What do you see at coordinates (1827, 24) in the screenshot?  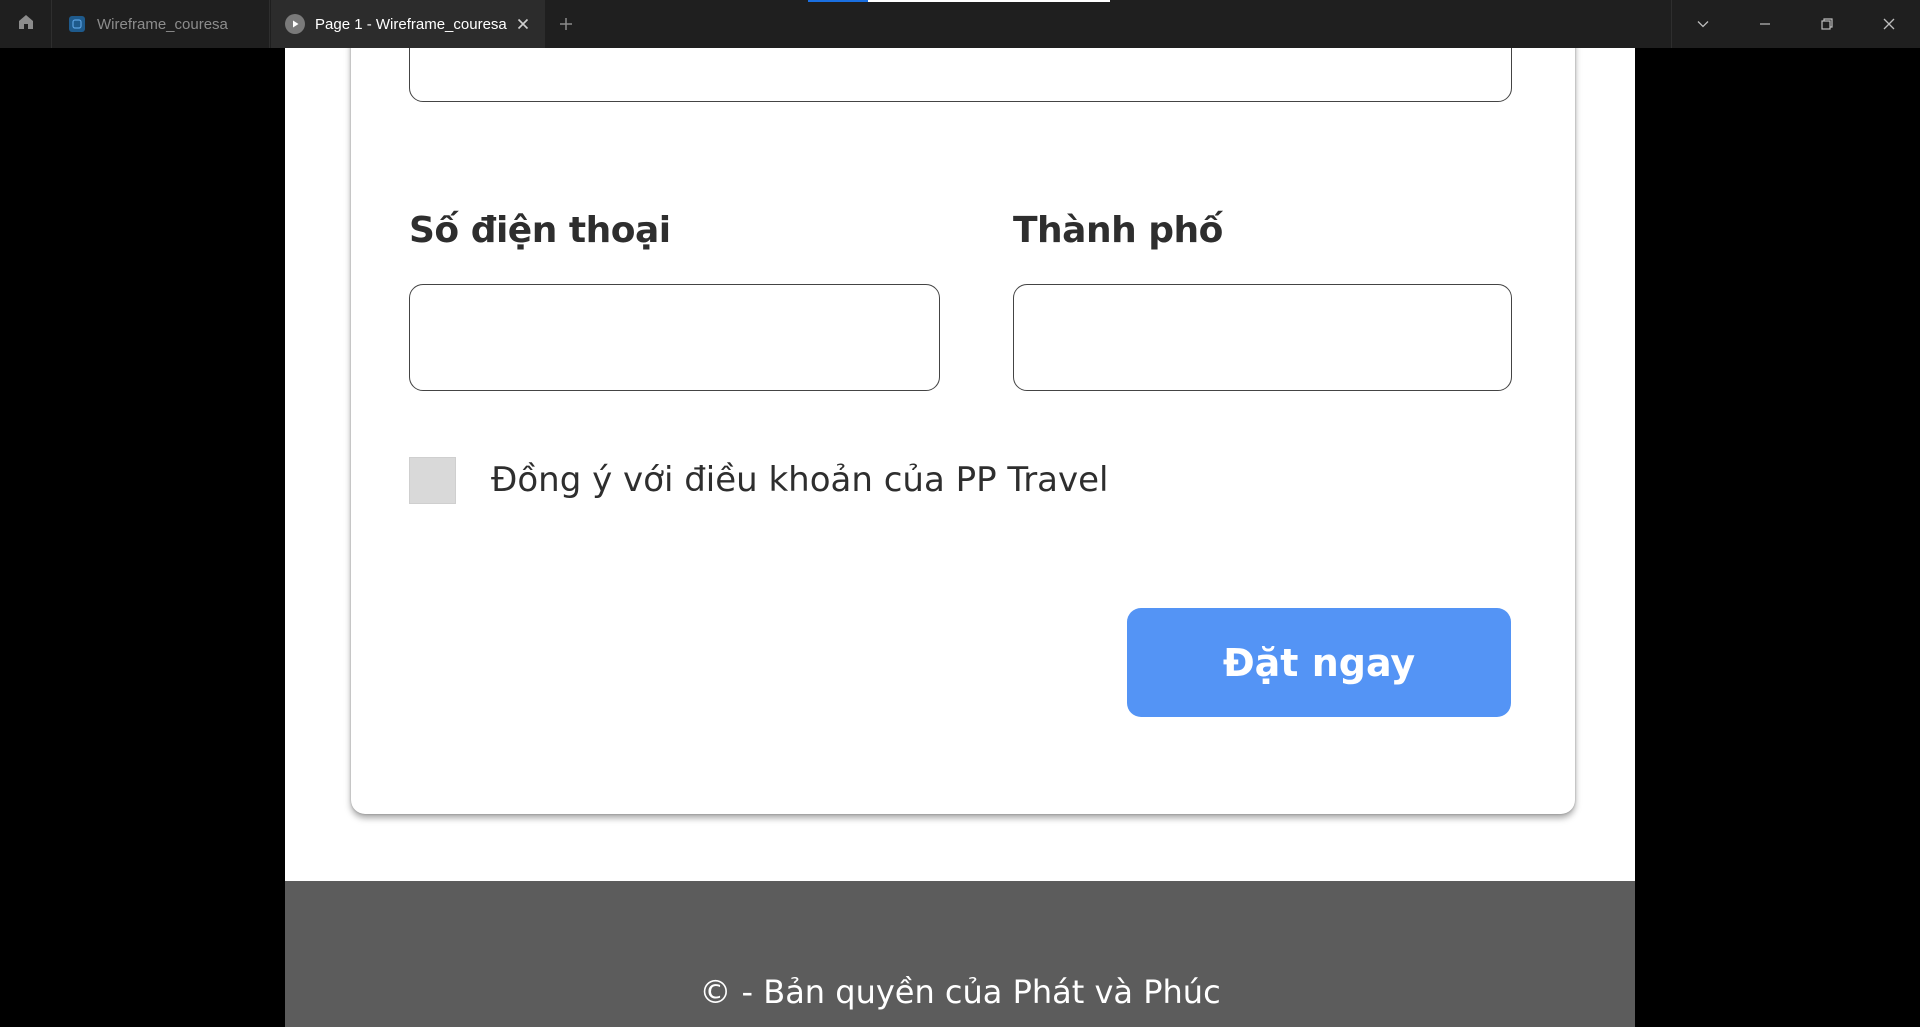 I see `restore-icon` at bounding box center [1827, 24].